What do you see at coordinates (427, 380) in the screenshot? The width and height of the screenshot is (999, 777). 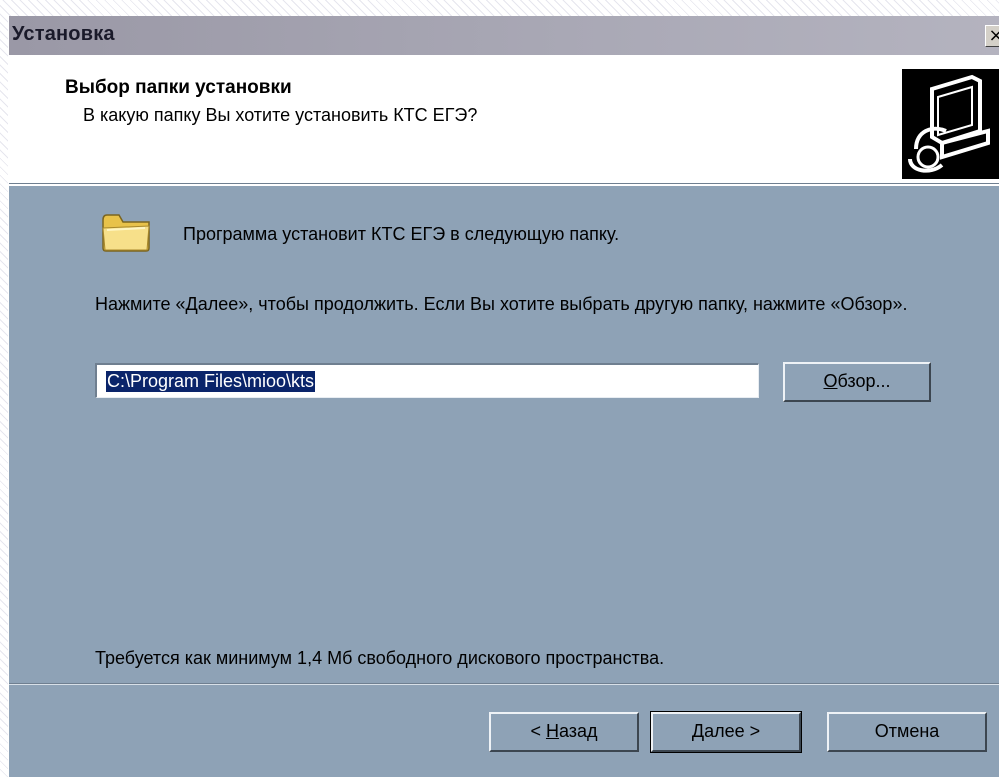 I see `install-path-field: C:\Program Files\mioo\kts` at bounding box center [427, 380].